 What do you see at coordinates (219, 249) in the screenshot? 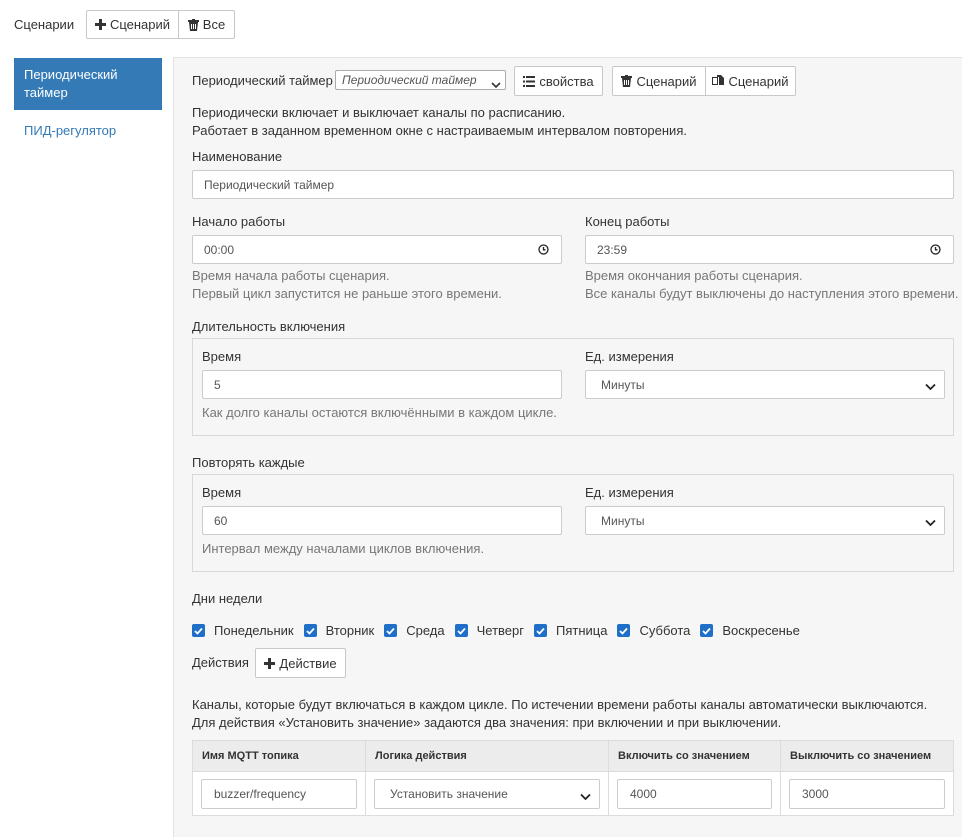
I see `start-time-value: 00:00` at bounding box center [219, 249].